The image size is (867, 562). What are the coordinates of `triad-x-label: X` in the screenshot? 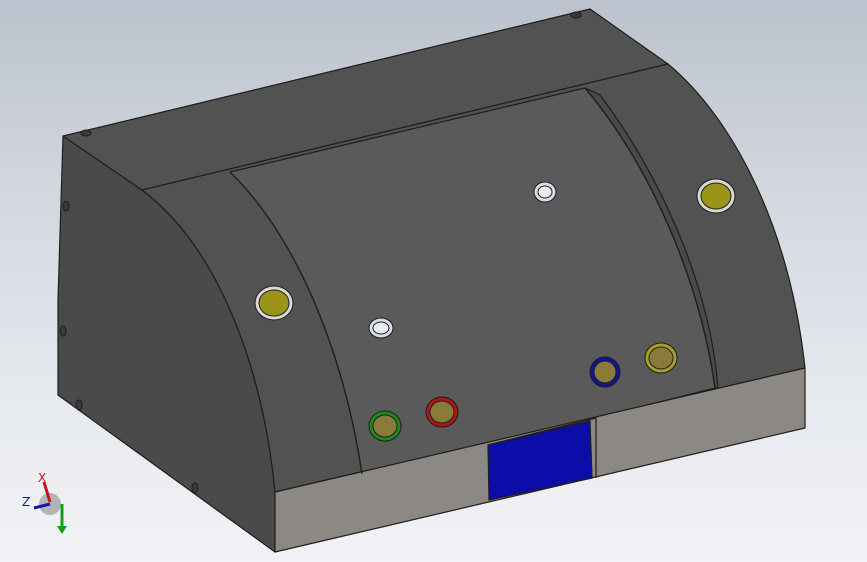 It's located at (42, 478).